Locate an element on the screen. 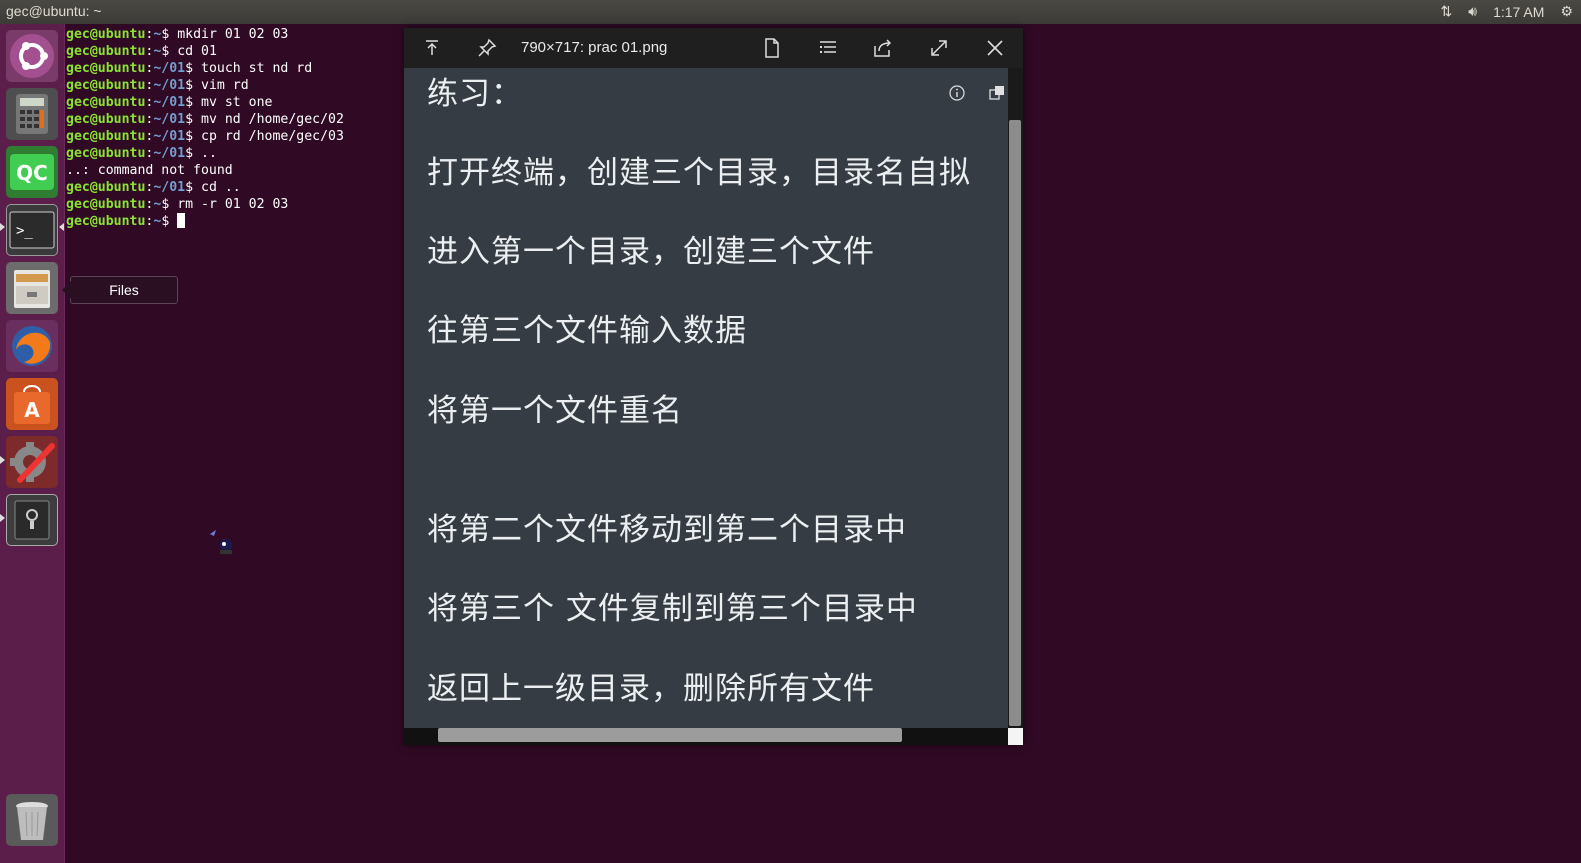 This screenshot has height=863, width=1581. shopping-bag-icon: A is located at coordinates (32, 404).